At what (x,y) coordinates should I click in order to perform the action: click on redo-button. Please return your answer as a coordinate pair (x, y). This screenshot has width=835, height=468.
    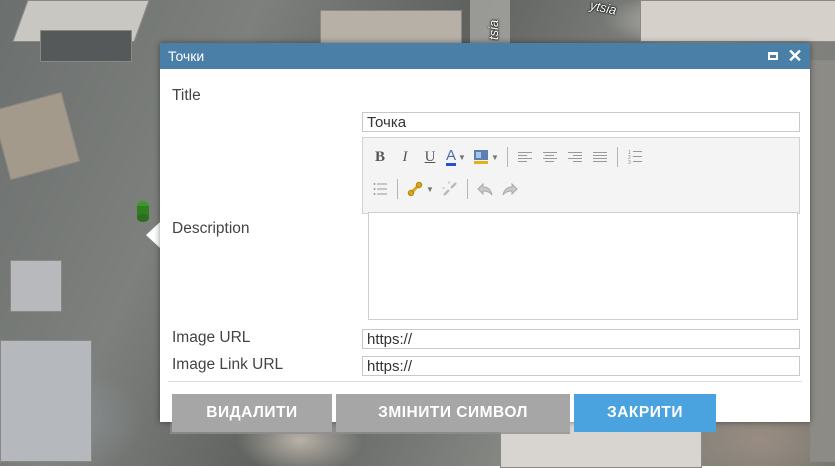
    Looking at the image, I should click on (510, 189).